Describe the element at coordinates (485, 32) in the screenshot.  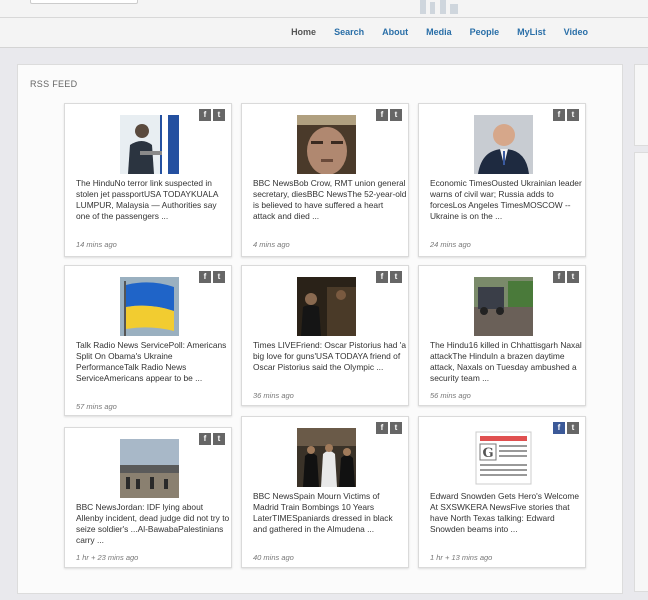
I see `nav-people: People` at that location.